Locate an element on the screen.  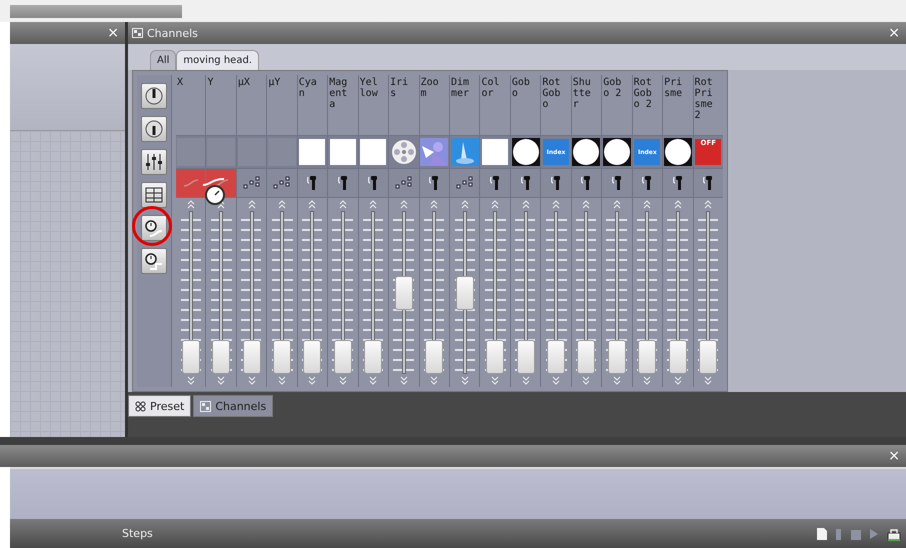
stopwatch-icon is located at coordinates (154, 228).